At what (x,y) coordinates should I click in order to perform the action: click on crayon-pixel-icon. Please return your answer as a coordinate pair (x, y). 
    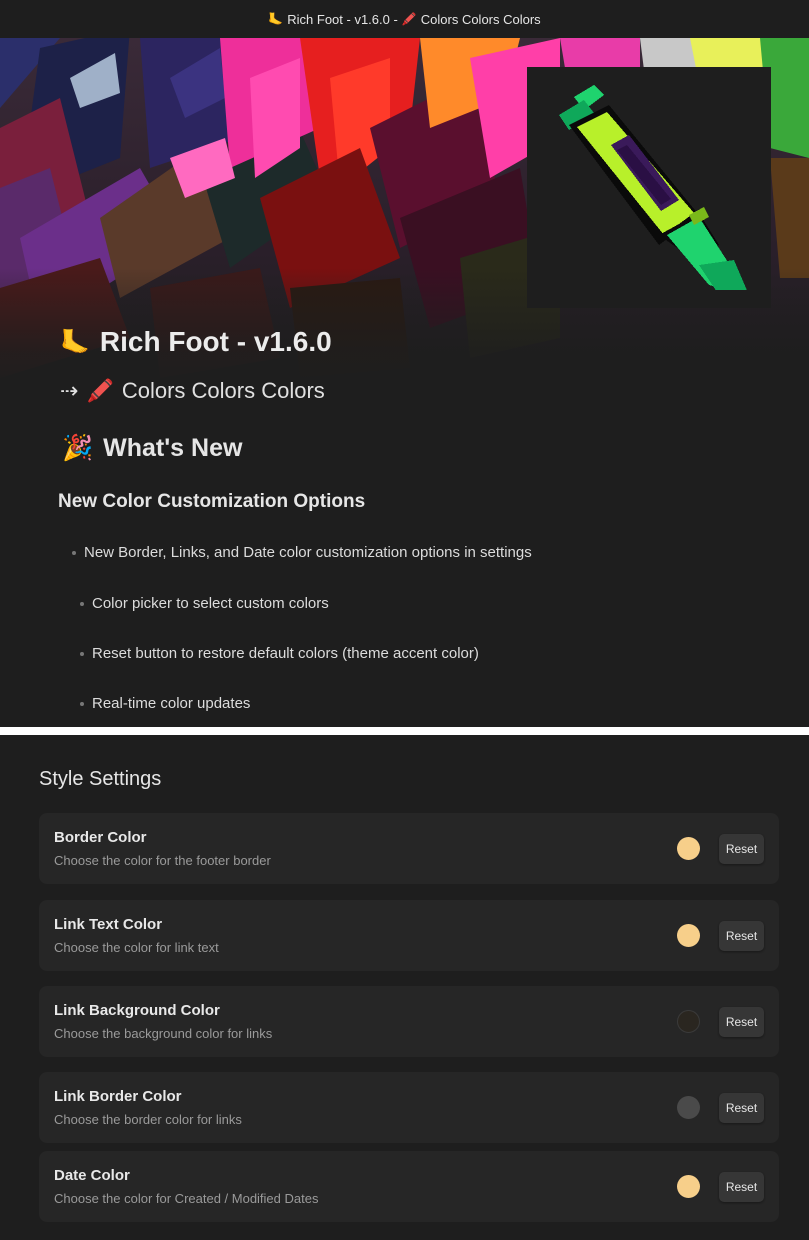
    Looking at the image, I should click on (653, 187).